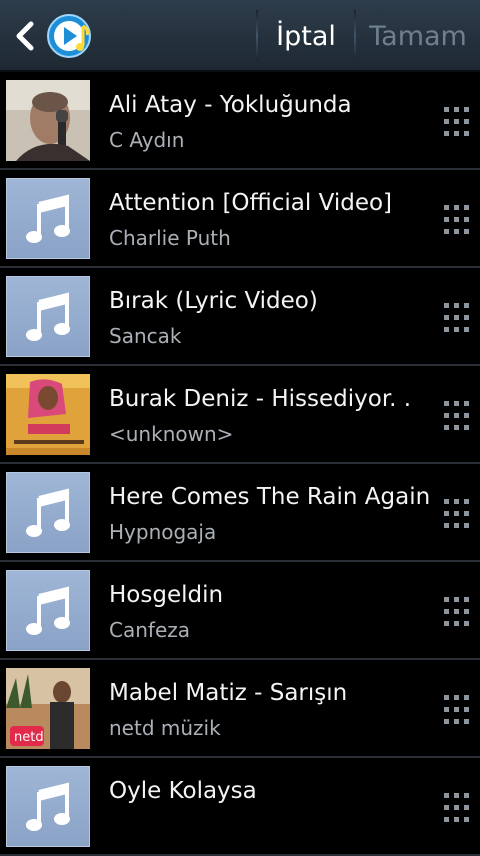 The height and width of the screenshot is (856, 480). I want to click on list-item: Attention [Official Video] Charlie Puth, so click(240, 219).